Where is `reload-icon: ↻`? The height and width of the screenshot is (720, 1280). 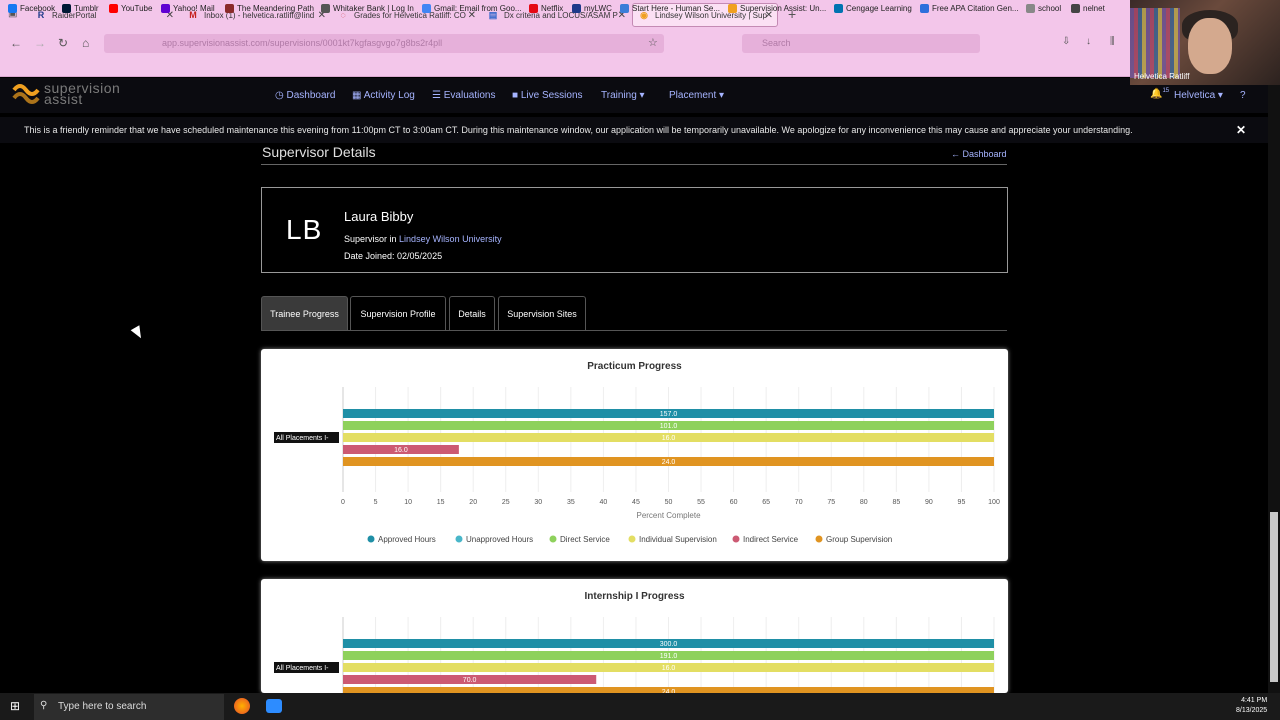 reload-icon: ↻ is located at coordinates (63, 43).